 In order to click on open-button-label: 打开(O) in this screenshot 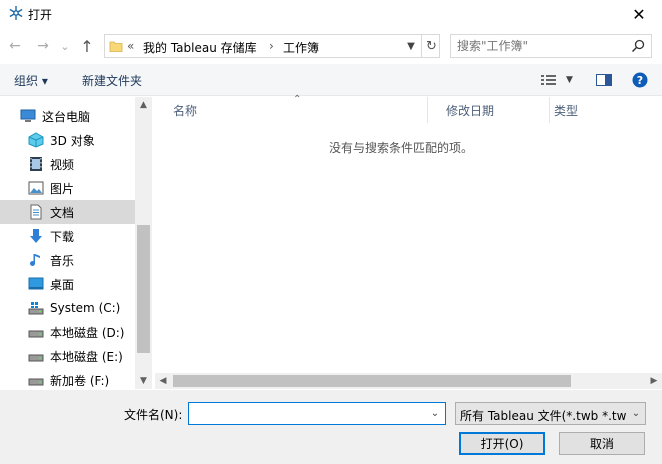, I will do `click(502, 444)`.